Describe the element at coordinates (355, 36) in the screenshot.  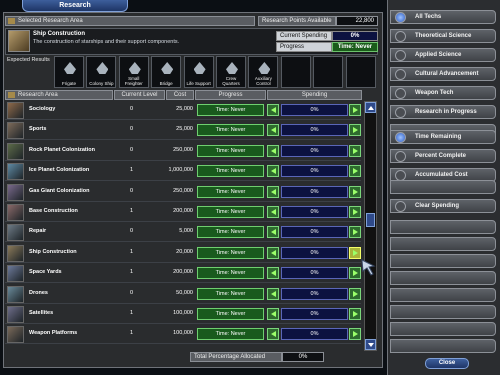
I see `current-spending-value: 0%` at that location.